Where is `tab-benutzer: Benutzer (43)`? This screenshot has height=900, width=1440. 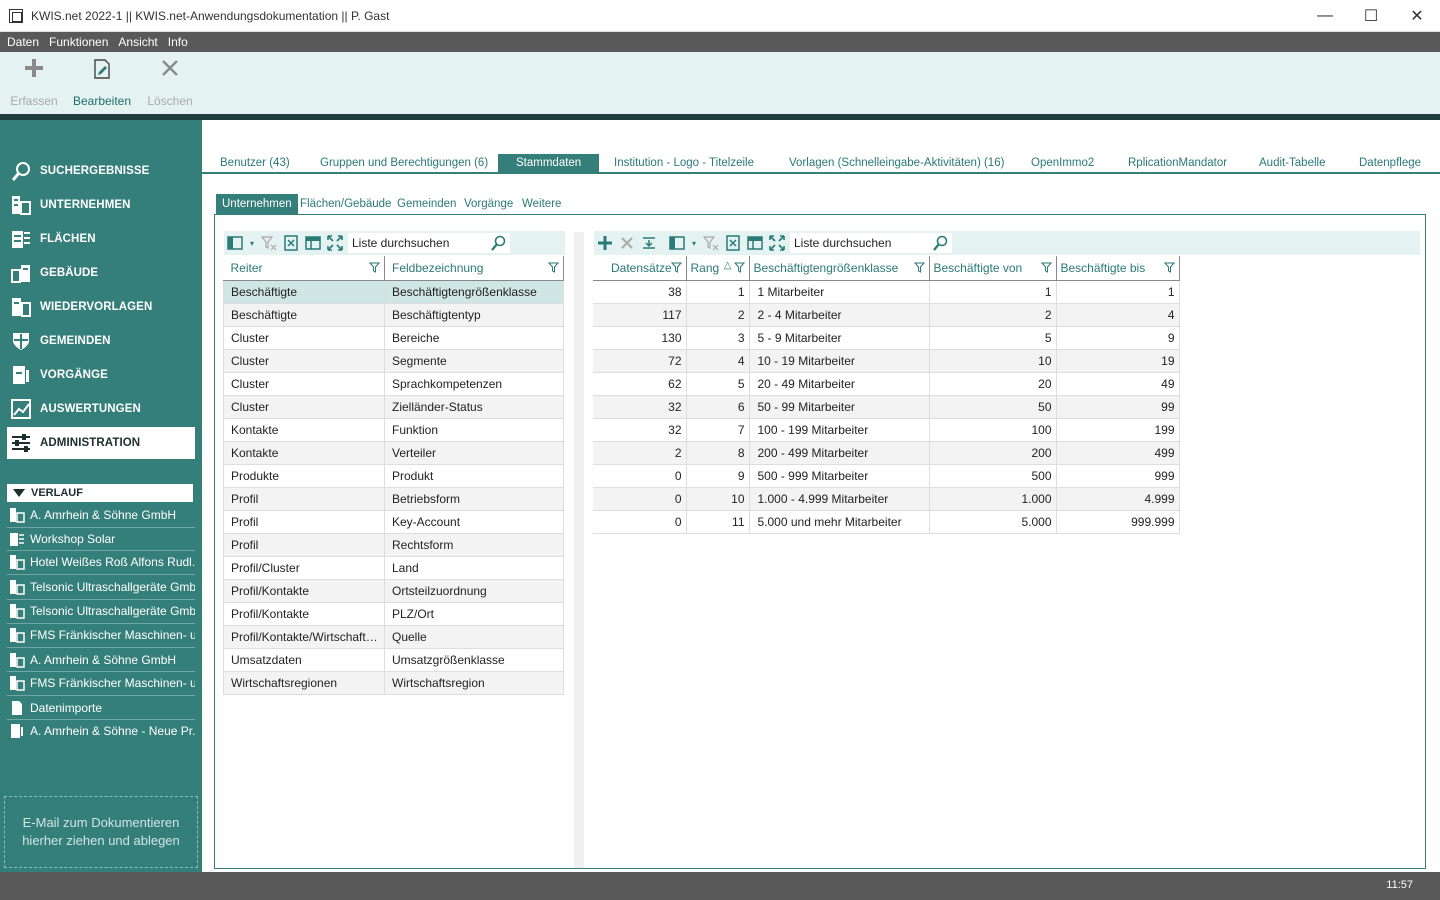 tab-benutzer: Benutzer (43) is located at coordinates (255, 163).